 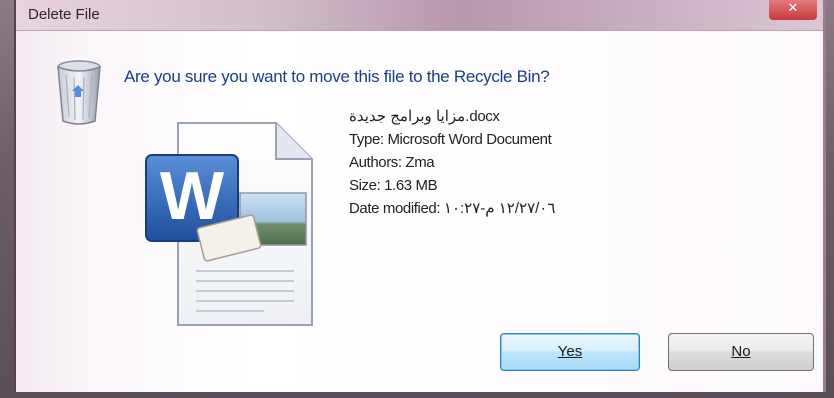 I want to click on close-icon: ✕, so click(x=793, y=8).